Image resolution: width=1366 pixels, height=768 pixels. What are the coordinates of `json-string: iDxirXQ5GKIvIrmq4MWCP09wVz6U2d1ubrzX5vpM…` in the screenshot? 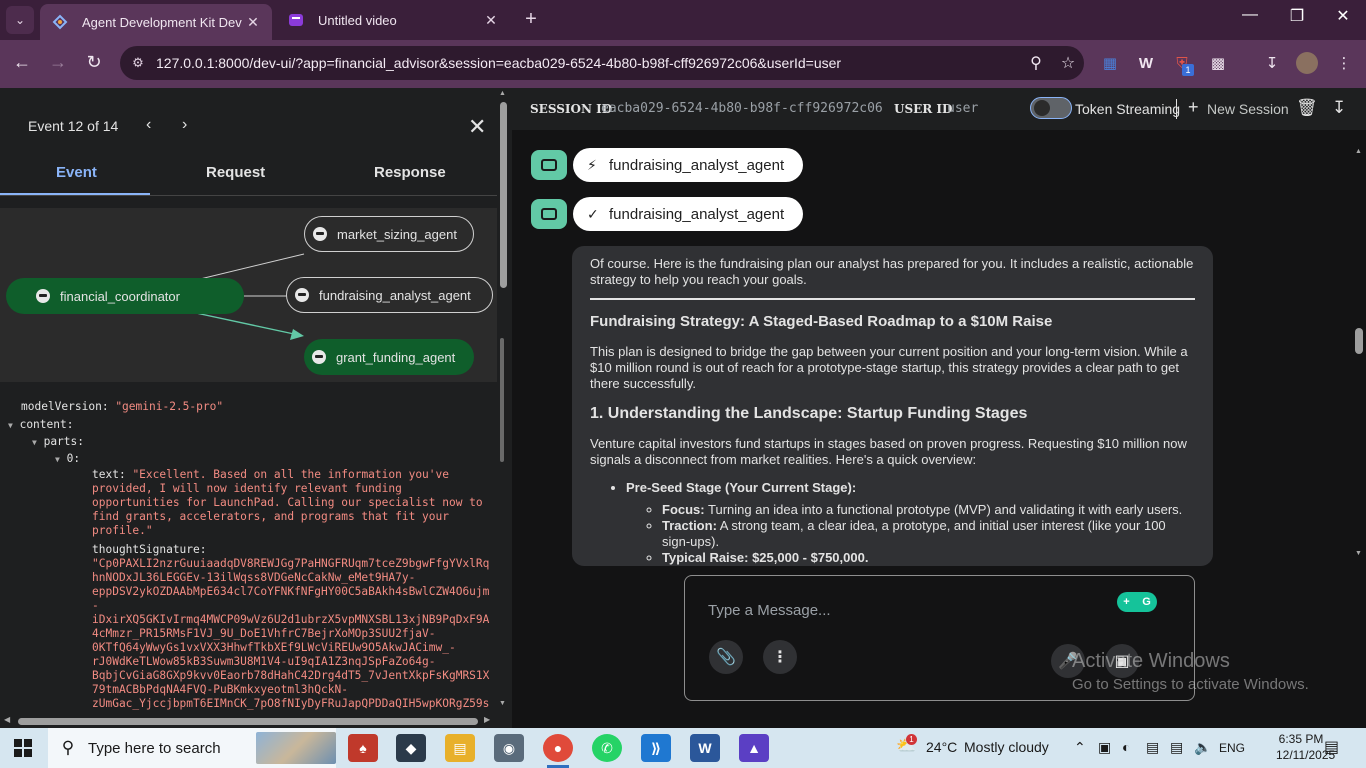 It's located at (291, 619).